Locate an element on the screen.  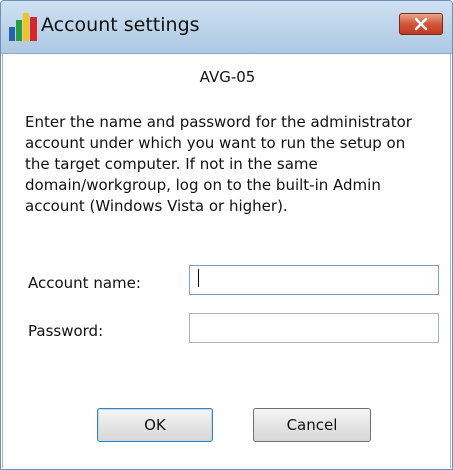
account-name-label: Account name: is located at coordinates (84, 283).